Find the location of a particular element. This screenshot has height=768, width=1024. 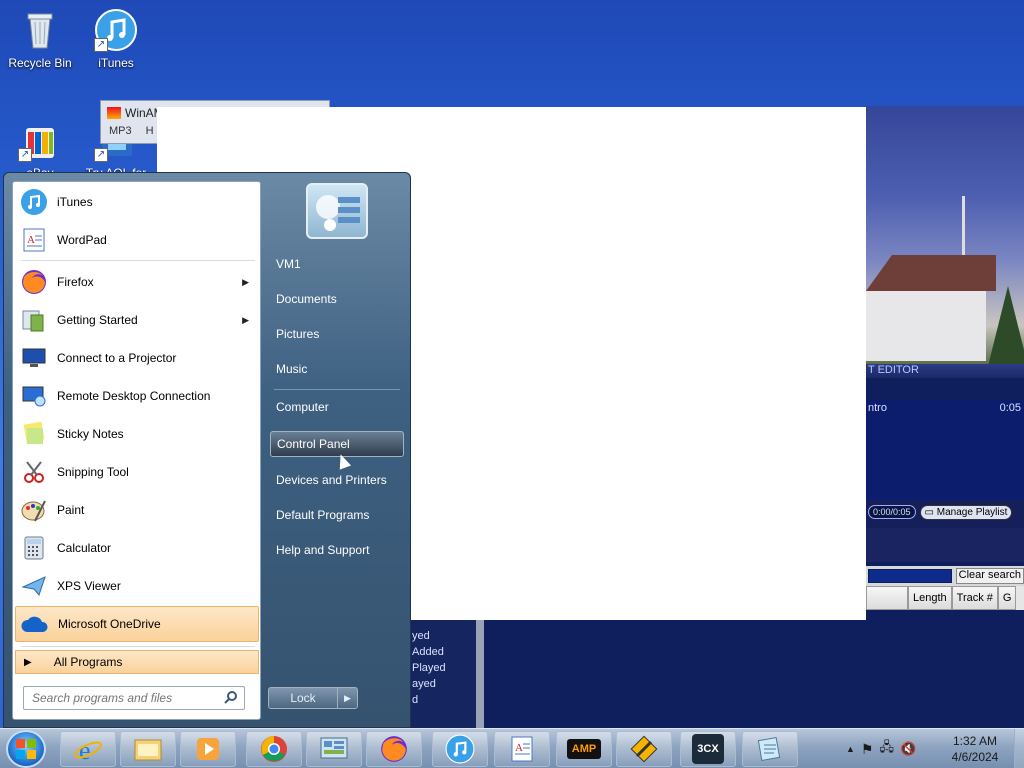

wordpad-icon: A is located at coordinates (522, 749).